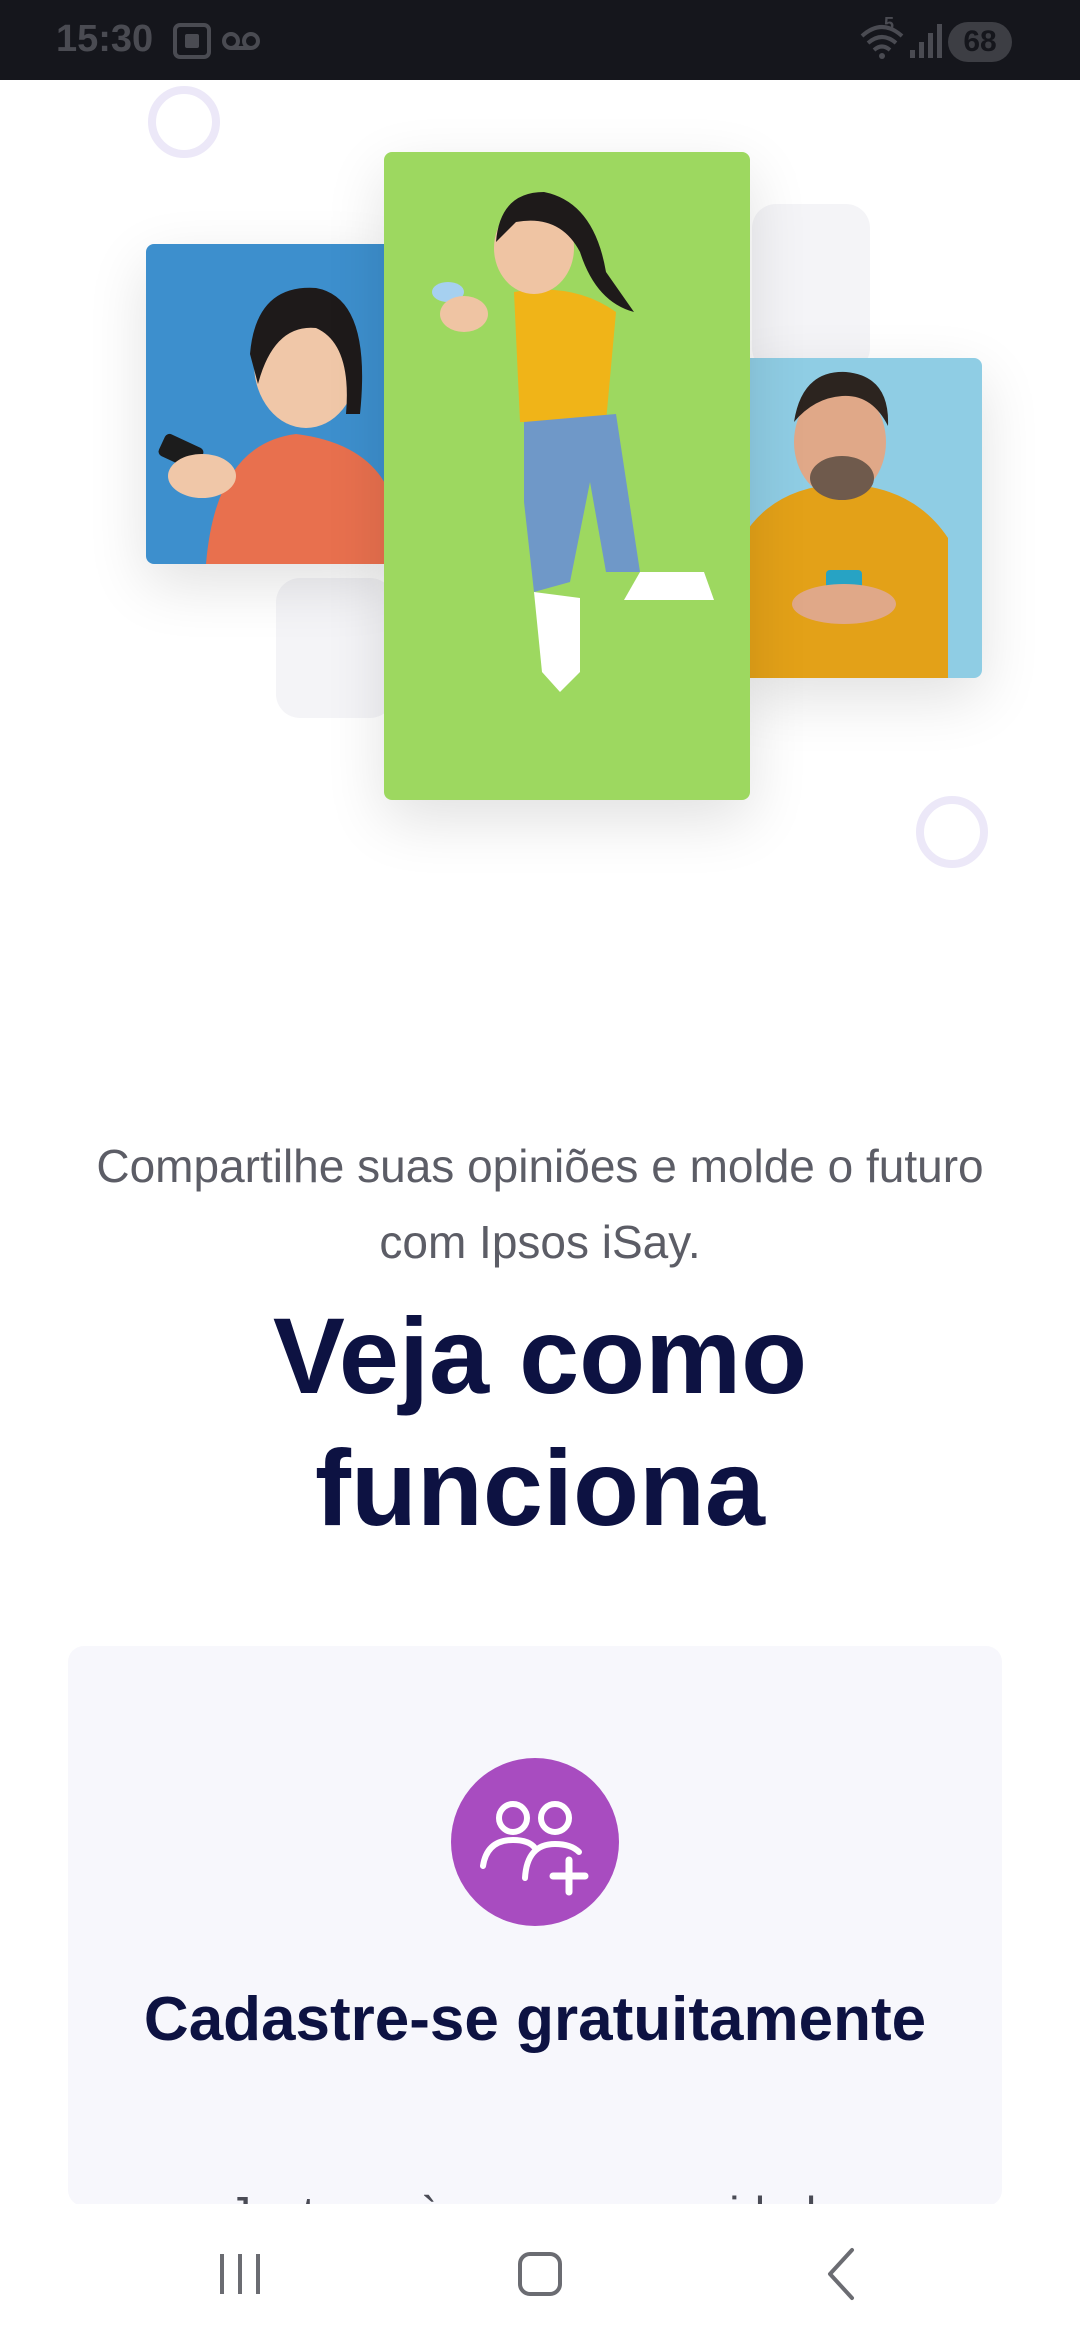 This screenshot has height=2340, width=1080. Describe the element at coordinates (842, 2274) in the screenshot. I see `back-button` at that location.